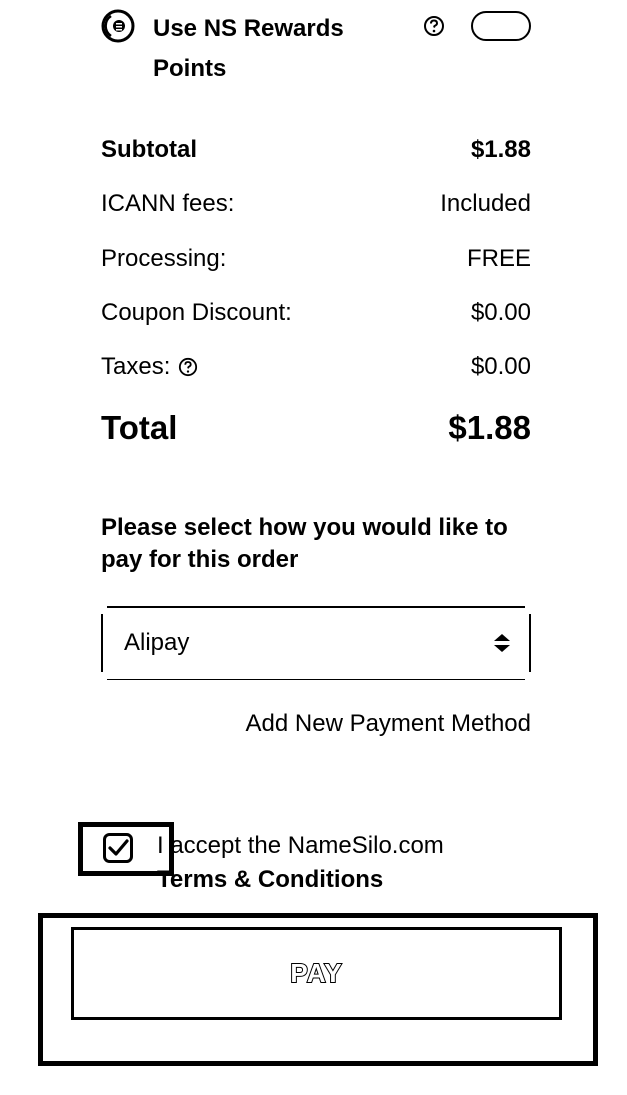 Image resolution: width=627 pixels, height=1095 pixels. I want to click on total-value: $1.88, so click(489, 427).